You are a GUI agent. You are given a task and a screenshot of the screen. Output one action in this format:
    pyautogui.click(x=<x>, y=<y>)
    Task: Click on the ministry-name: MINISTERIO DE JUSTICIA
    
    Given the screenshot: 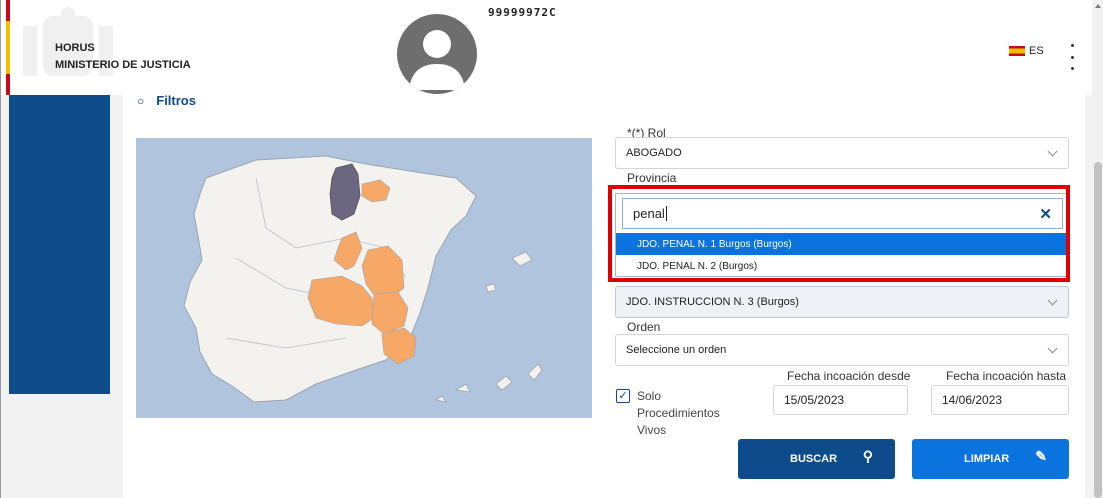 What is the action you would take?
    pyautogui.click(x=123, y=65)
    